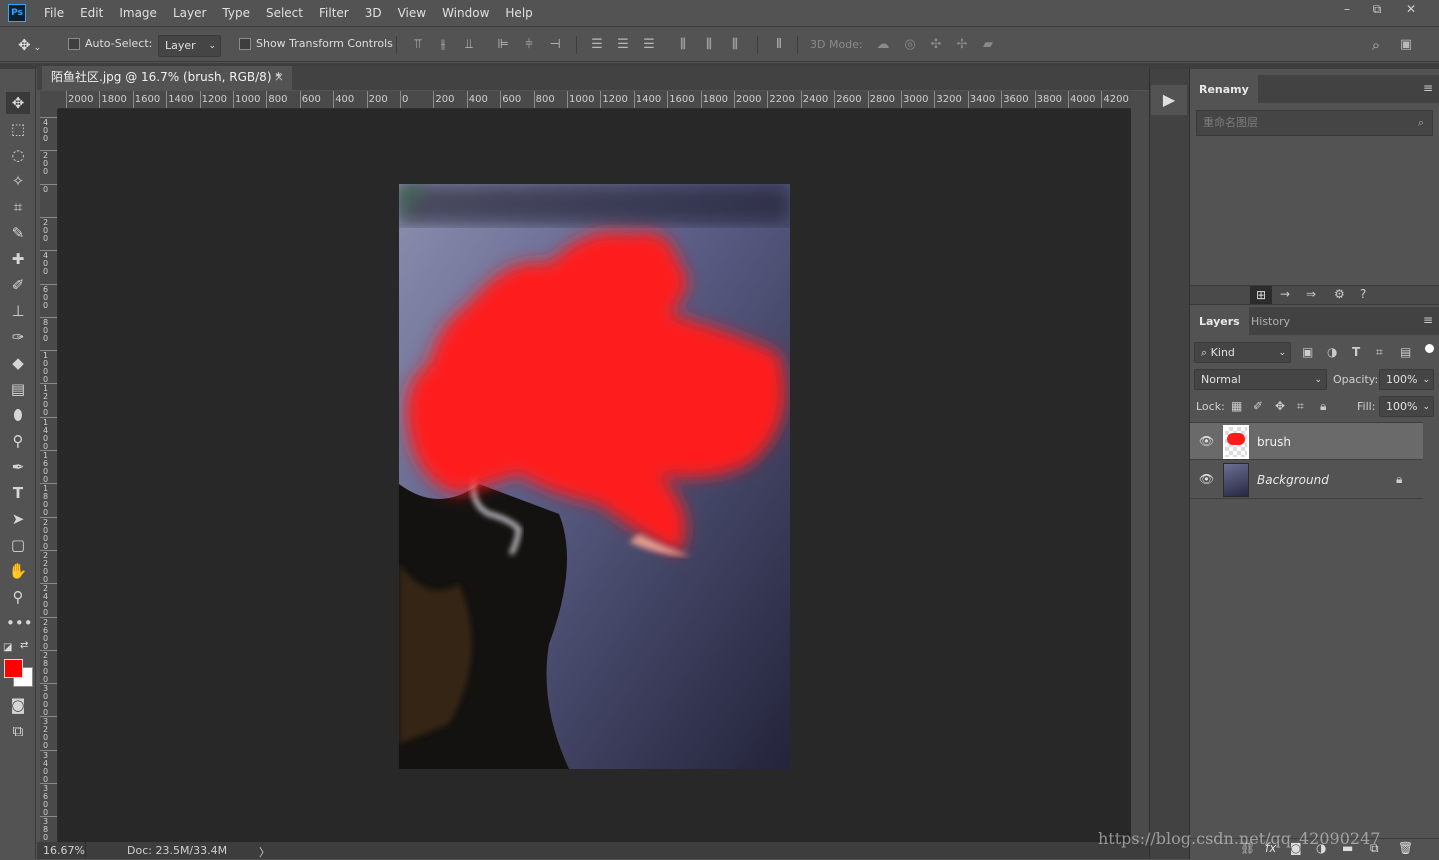 The width and height of the screenshot is (1439, 860). I want to click on layer-name: brush, so click(1274, 442).